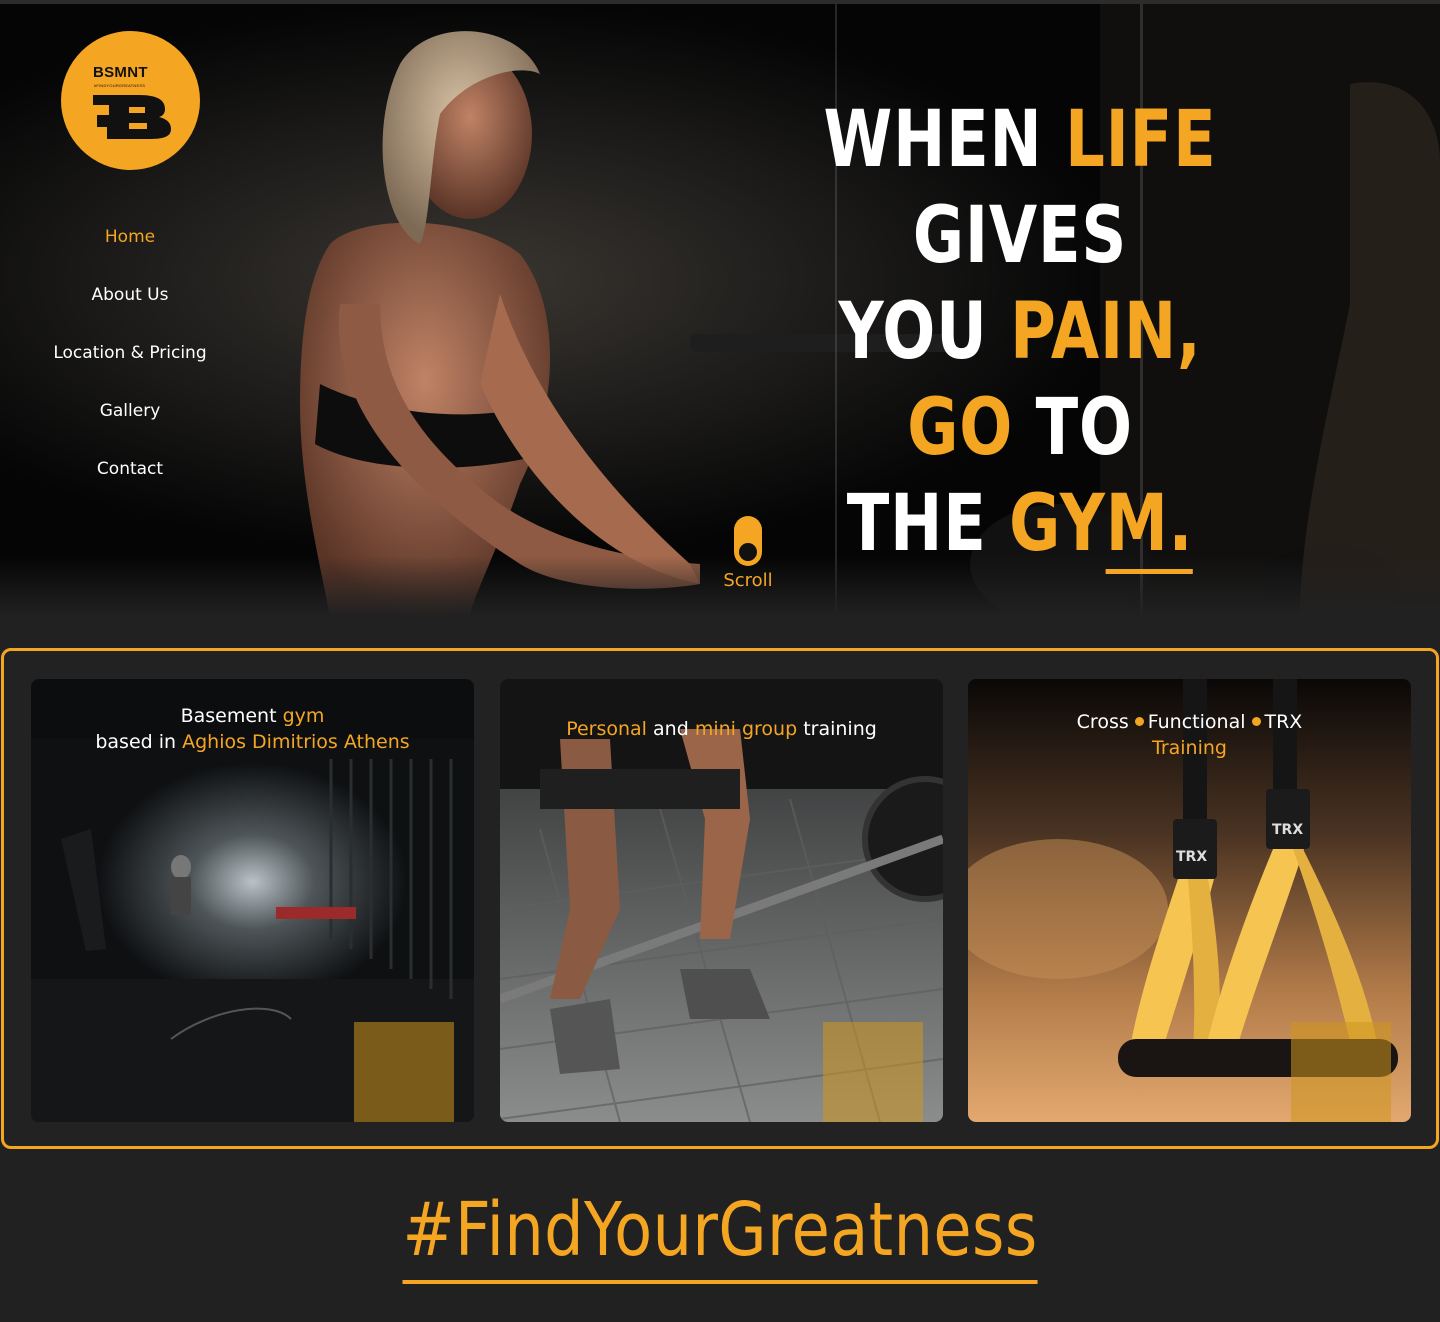 This screenshot has width=1440, height=1322. Describe the element at coordinates (228, 716) in the screenshot. I see `caption-text: Basement` at that location.